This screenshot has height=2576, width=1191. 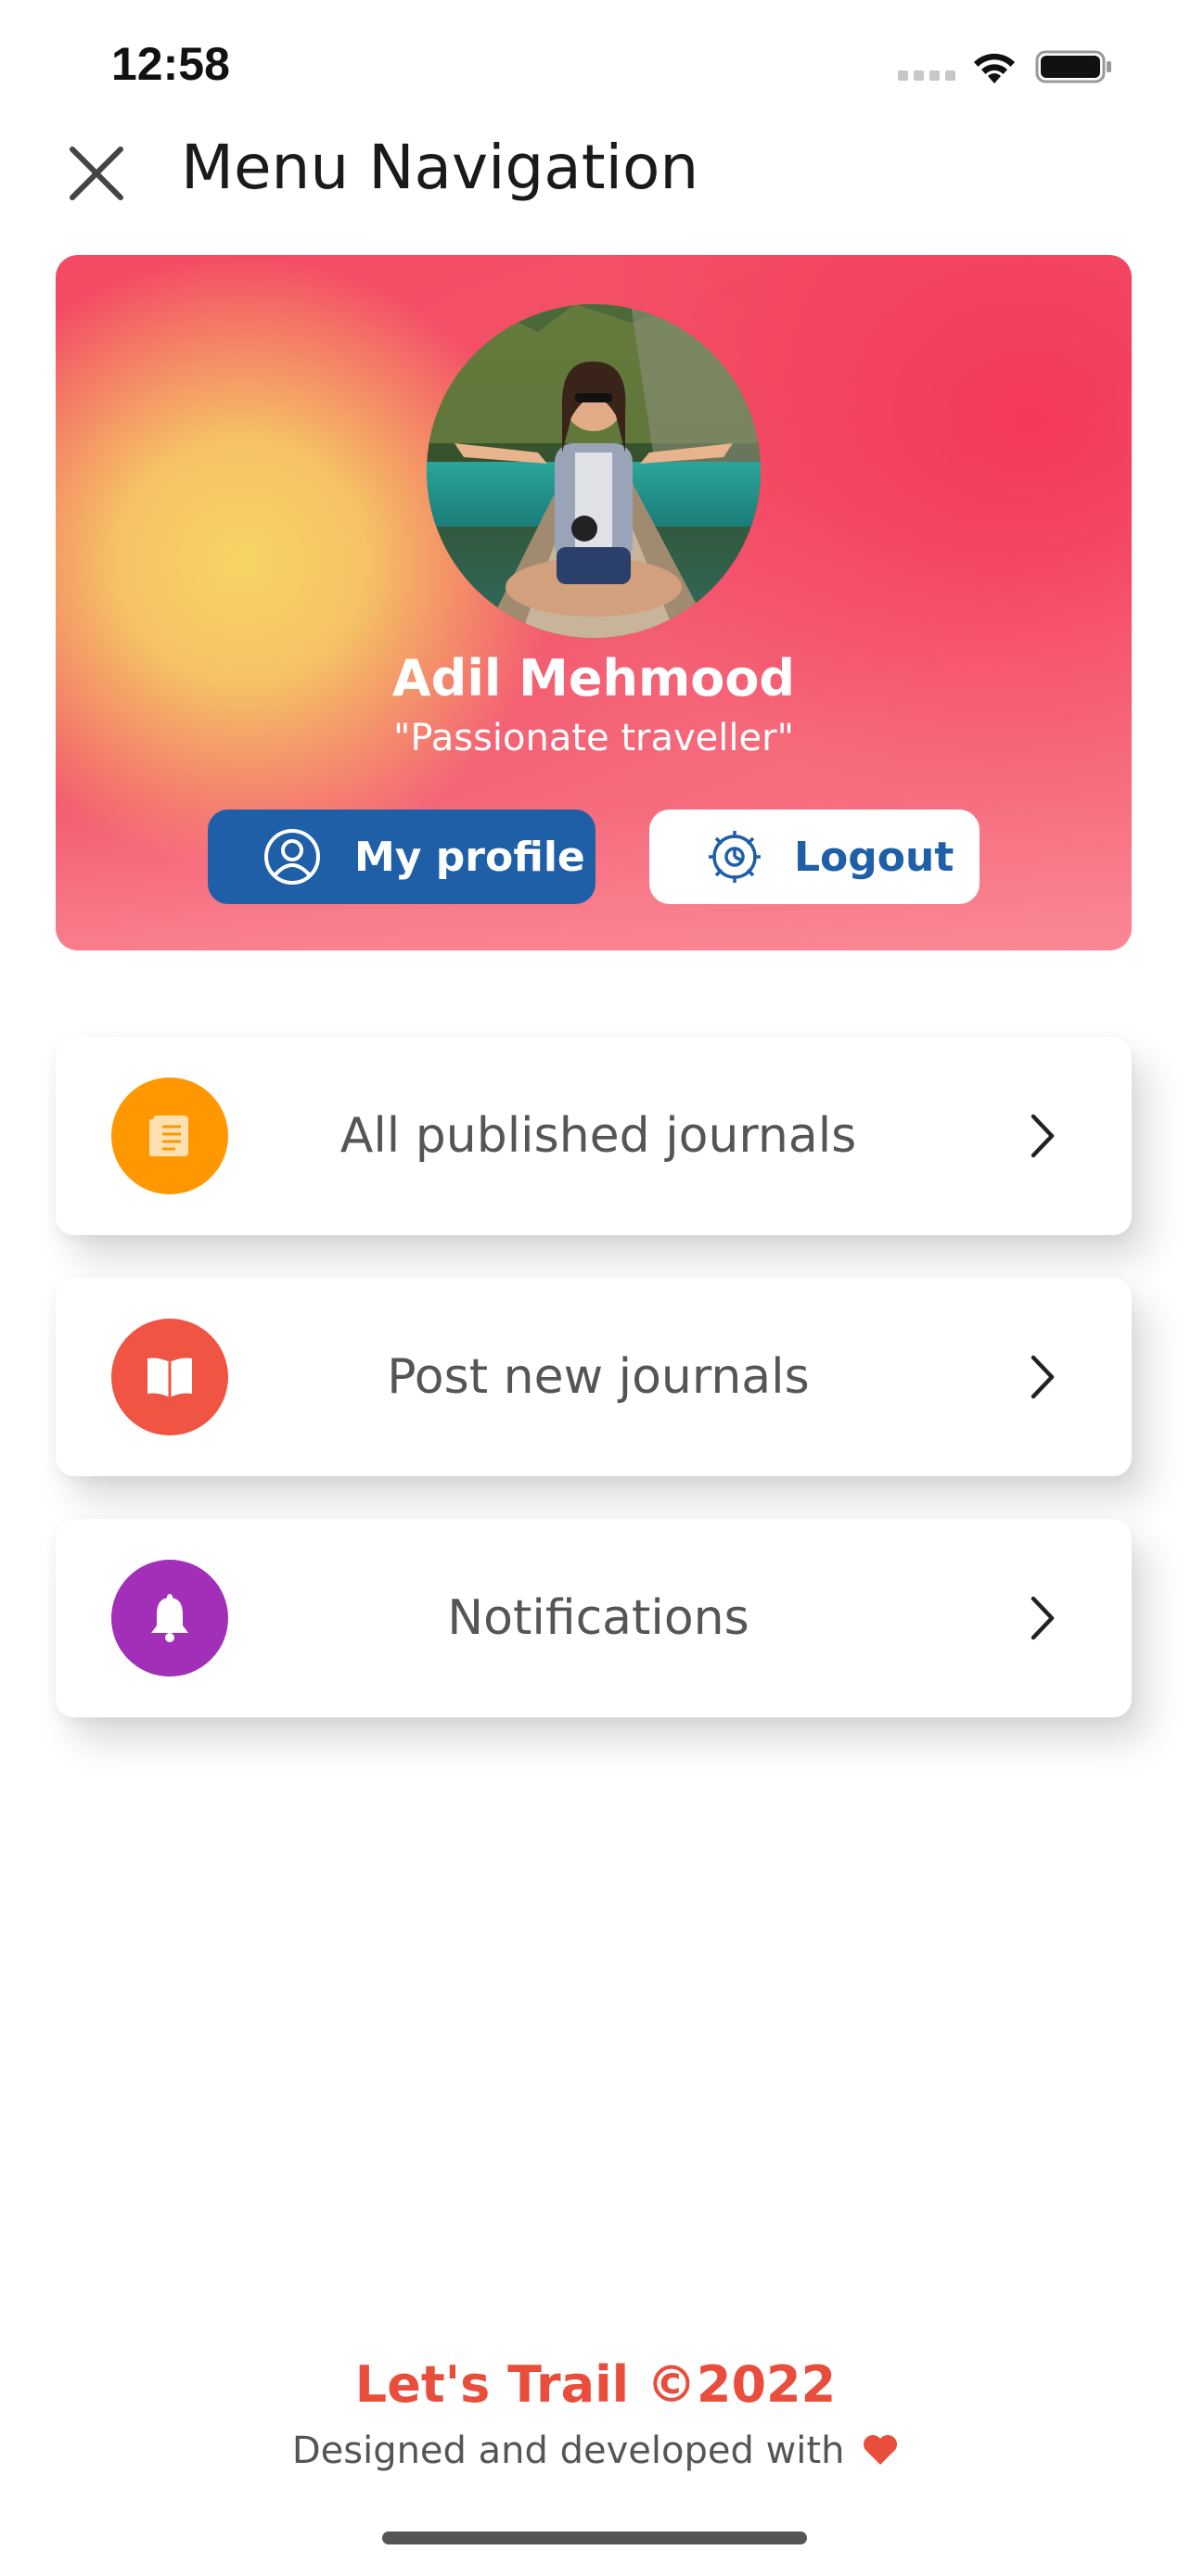 I want to click on profile-name: Adil Mehmood, so click(x=593, y=679).